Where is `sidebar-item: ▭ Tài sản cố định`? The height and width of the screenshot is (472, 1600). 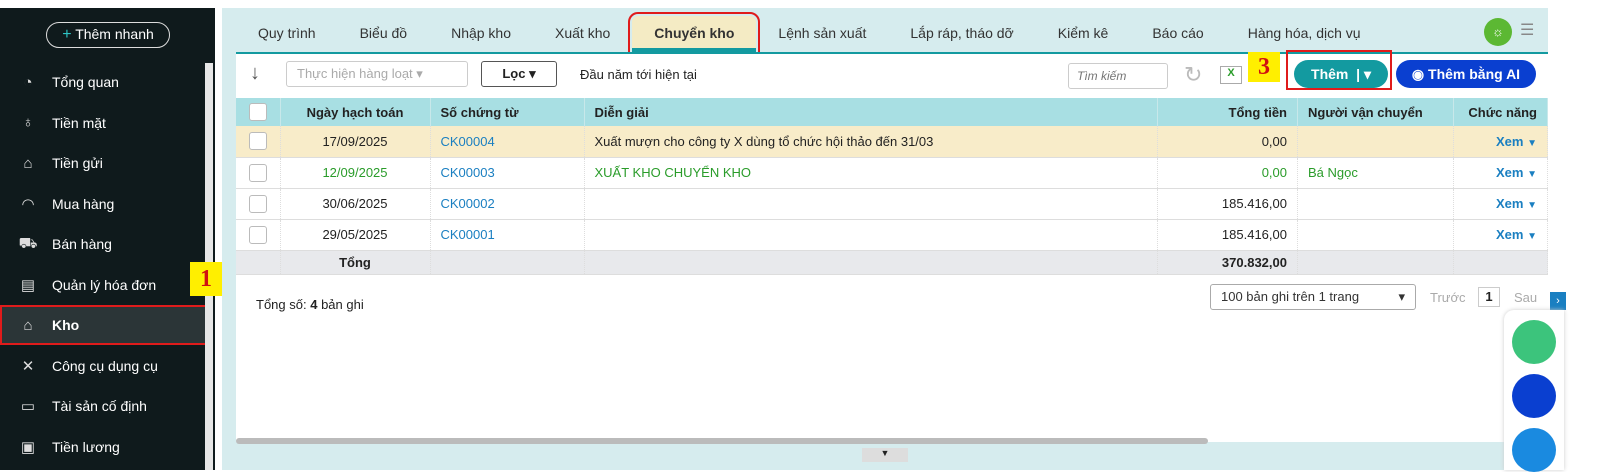 sidebar-item: ▭ Tài sản cố định is located at coordinates (104, 406).